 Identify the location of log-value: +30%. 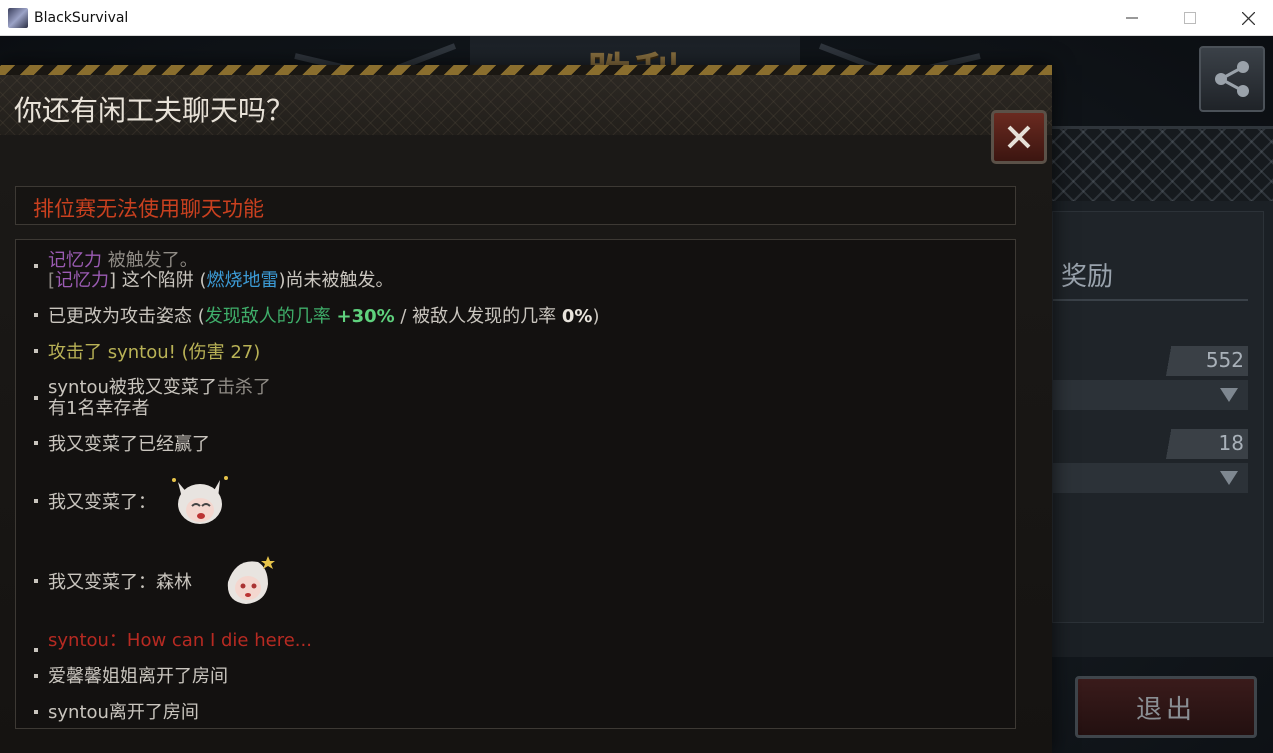
(365, 316).